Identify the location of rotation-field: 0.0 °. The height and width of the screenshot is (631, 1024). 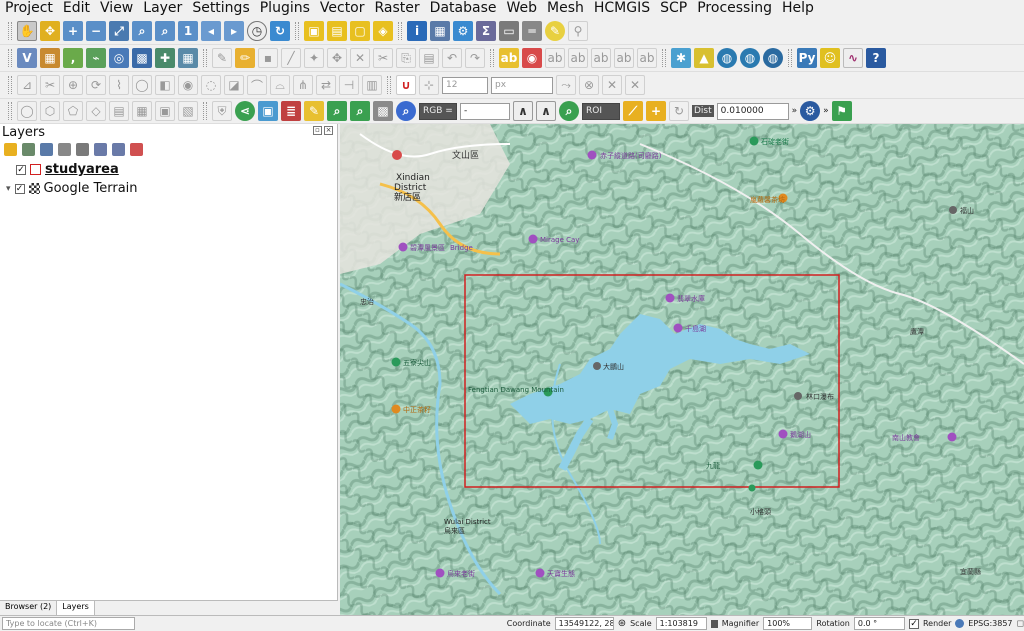
(879, 623).